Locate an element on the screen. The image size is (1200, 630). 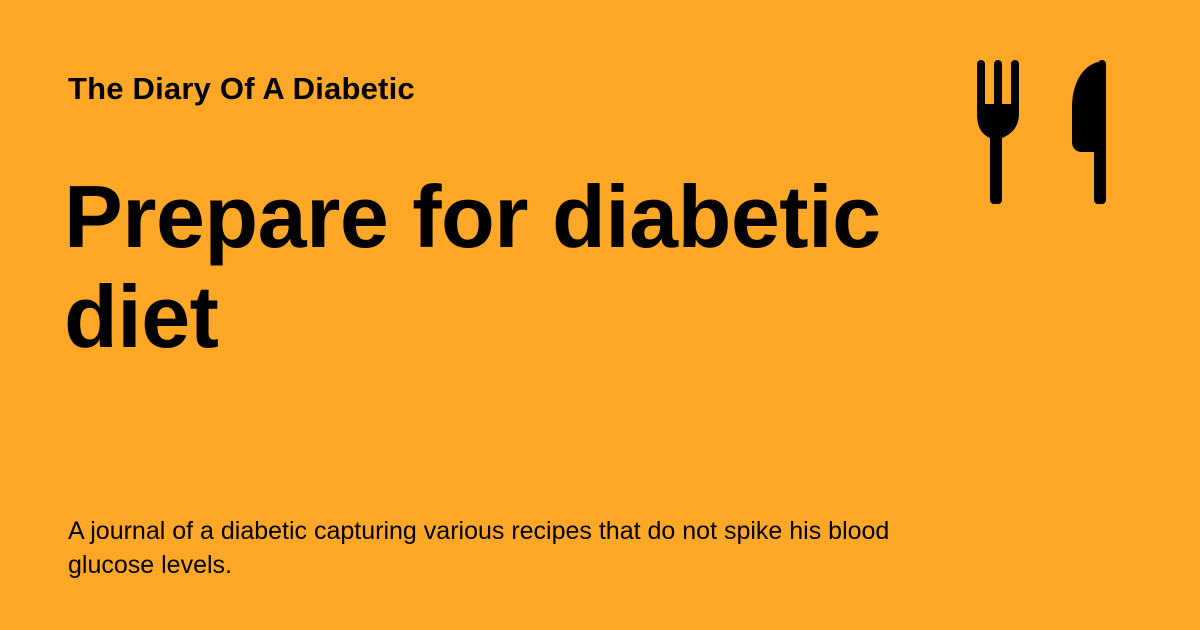
site-name: The Diary Of A Diabetic is located at coordinates (241, 88).